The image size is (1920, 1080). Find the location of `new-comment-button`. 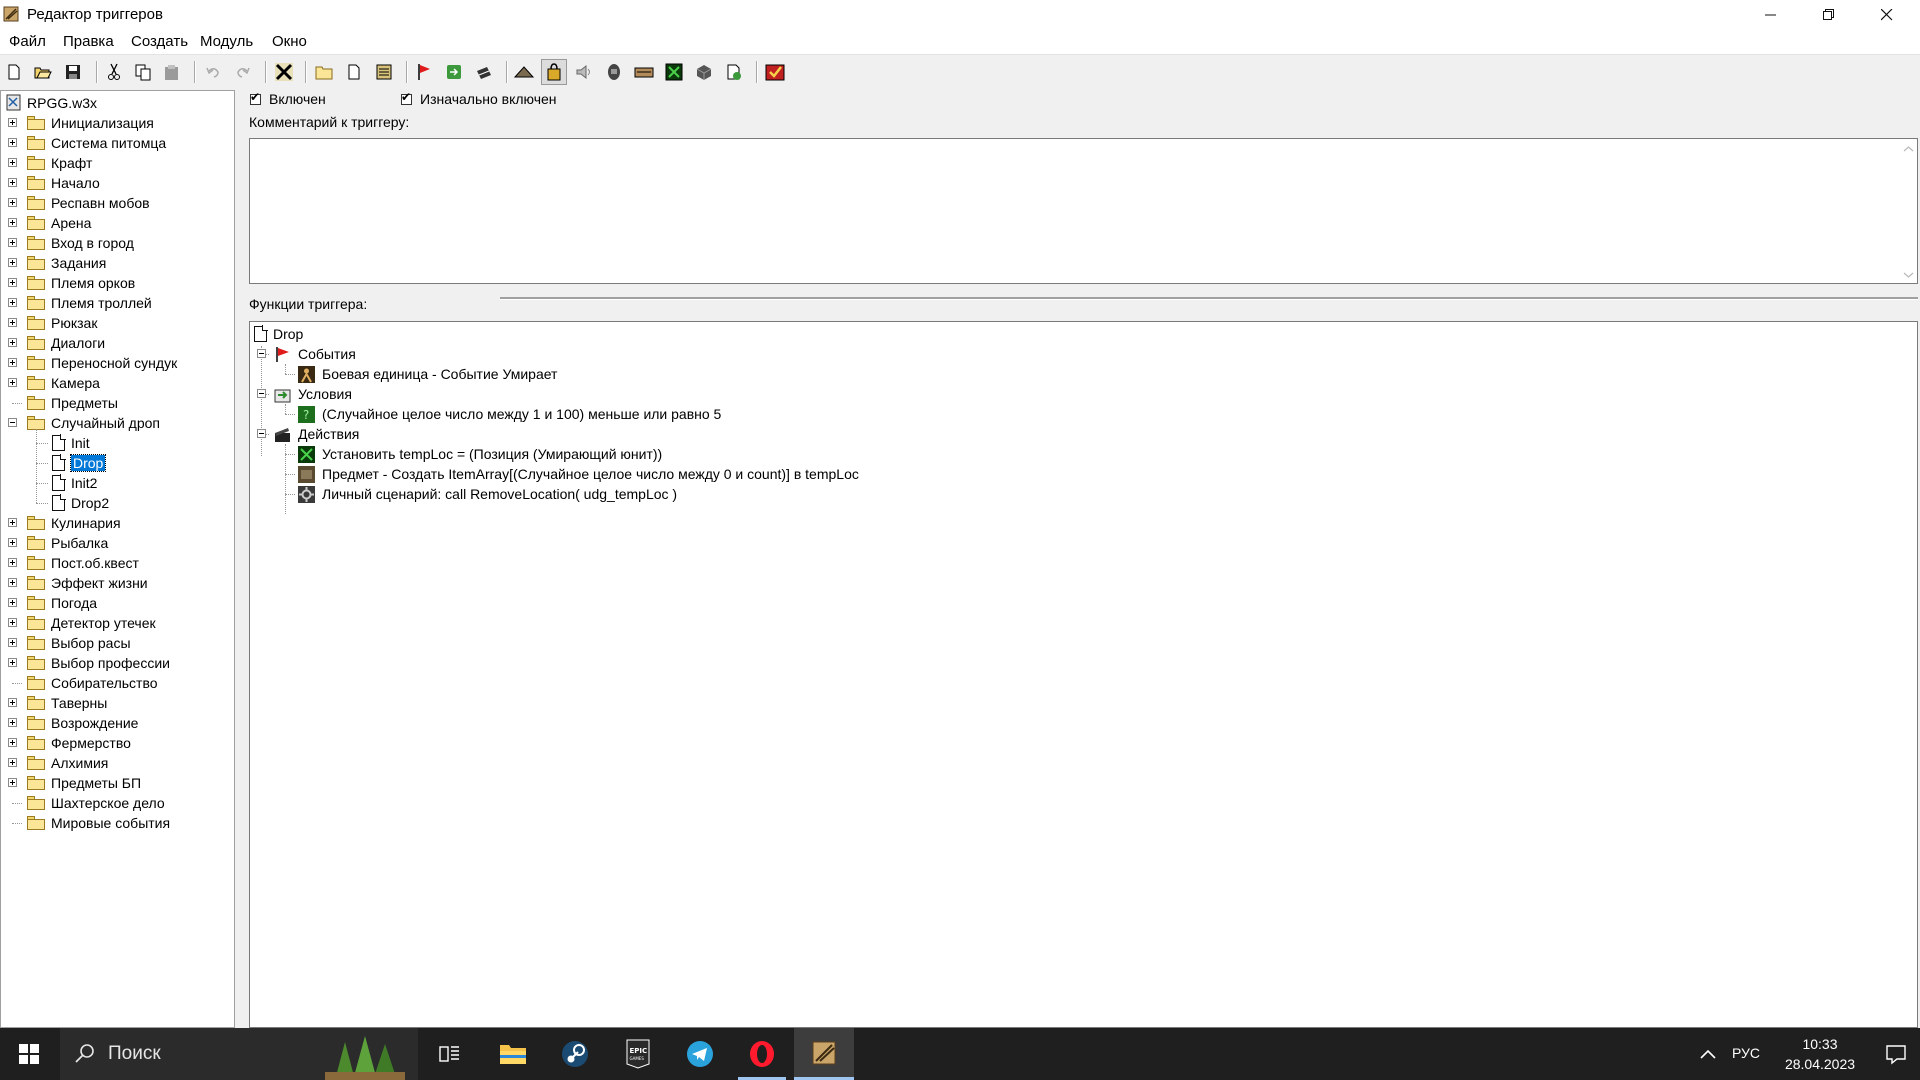

new-comment-button is located at coordinates (384, 72).